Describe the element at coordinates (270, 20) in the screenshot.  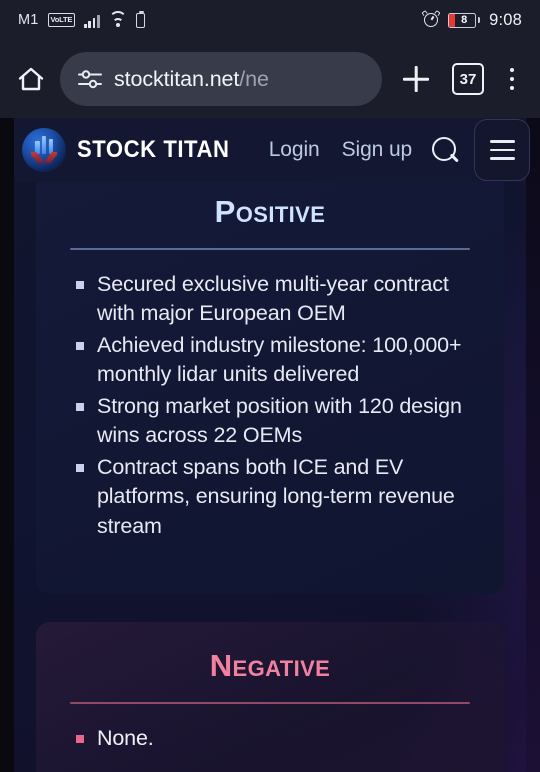
I see `android-status-bar: M1 VoLTE 8 9:08` at that location.